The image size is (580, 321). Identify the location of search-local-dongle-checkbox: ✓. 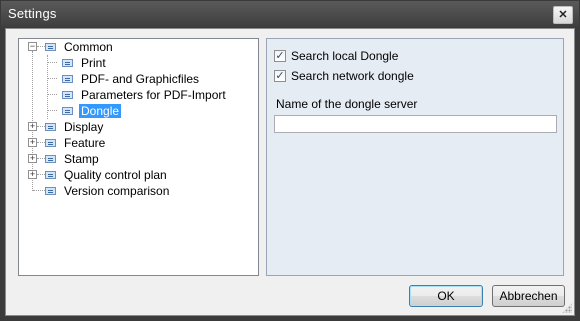
(280, 56).